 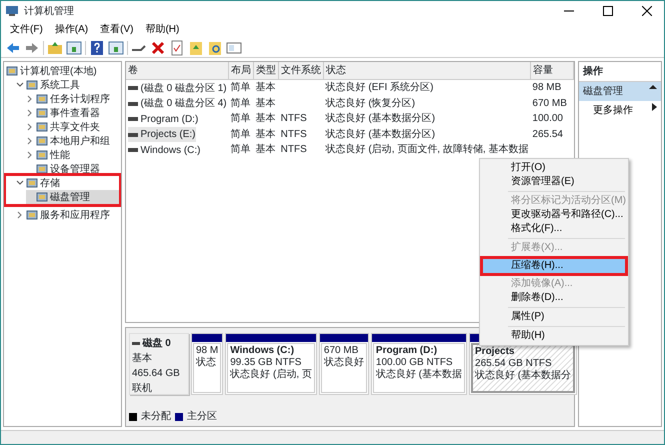 What do you see at coordinates (342, 350) in the screenshot?
I see `partition-info: 670 MB` at bounding box center [342, 350].